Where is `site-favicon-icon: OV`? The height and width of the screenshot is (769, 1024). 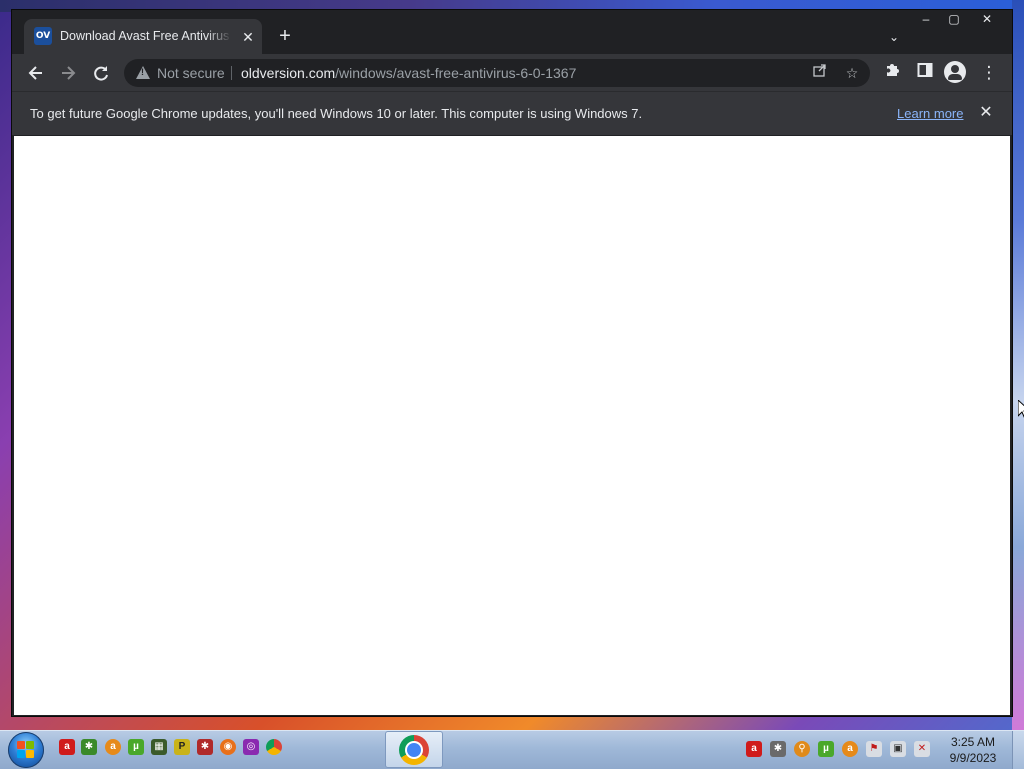
site-favicon-icon: OV is located at coordinates (43, 36).